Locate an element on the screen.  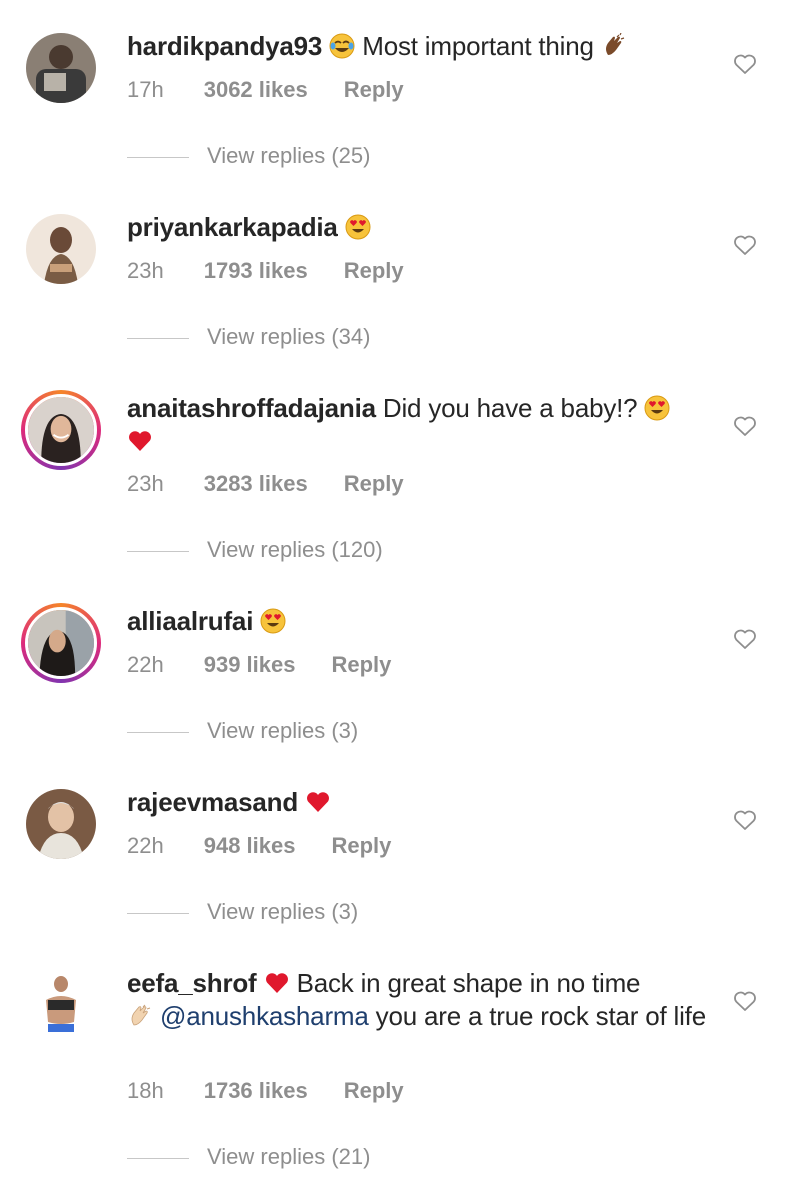
comment-time: 18h is located at coordinates (145, 1090).